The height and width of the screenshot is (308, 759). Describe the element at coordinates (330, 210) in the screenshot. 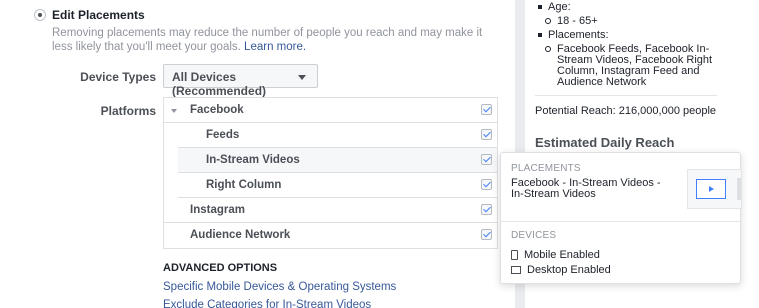

I see `platform-row-instagram: Instagram` at that location.